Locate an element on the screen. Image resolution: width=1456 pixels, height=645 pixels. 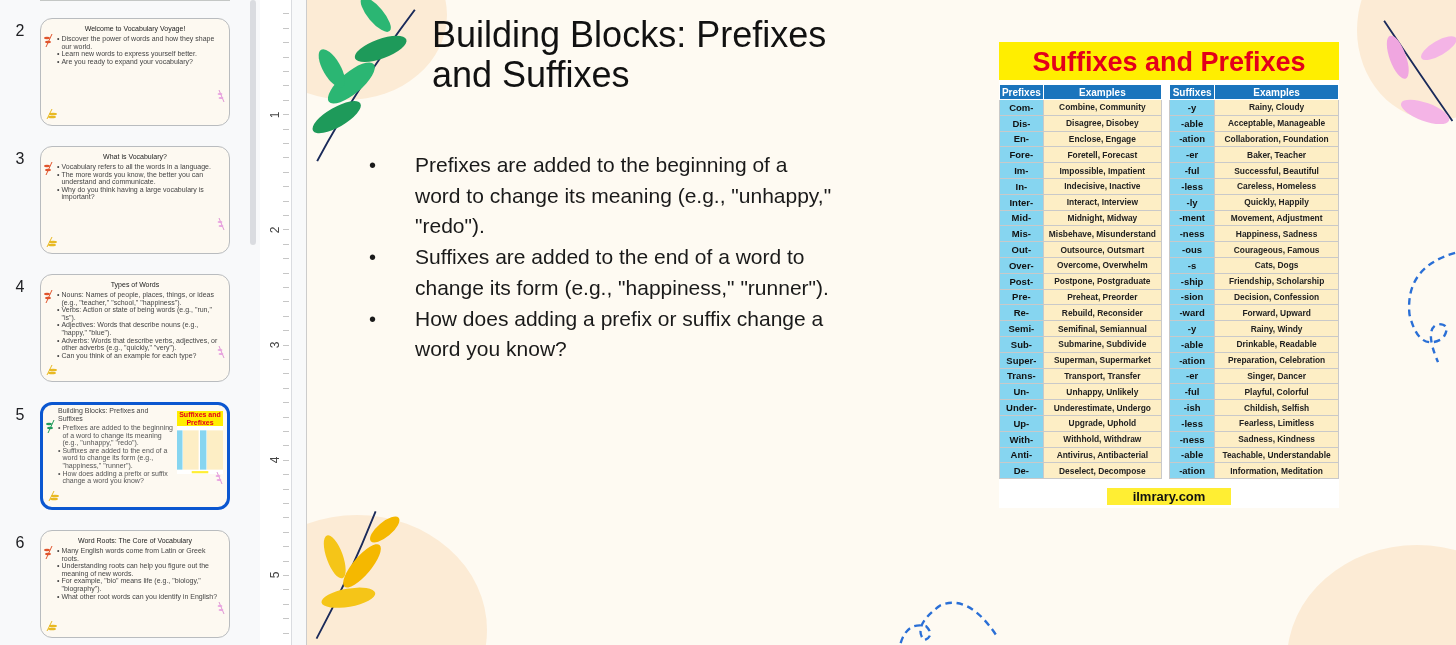
ruler-number: 5 is located at coordinates (275, 575).